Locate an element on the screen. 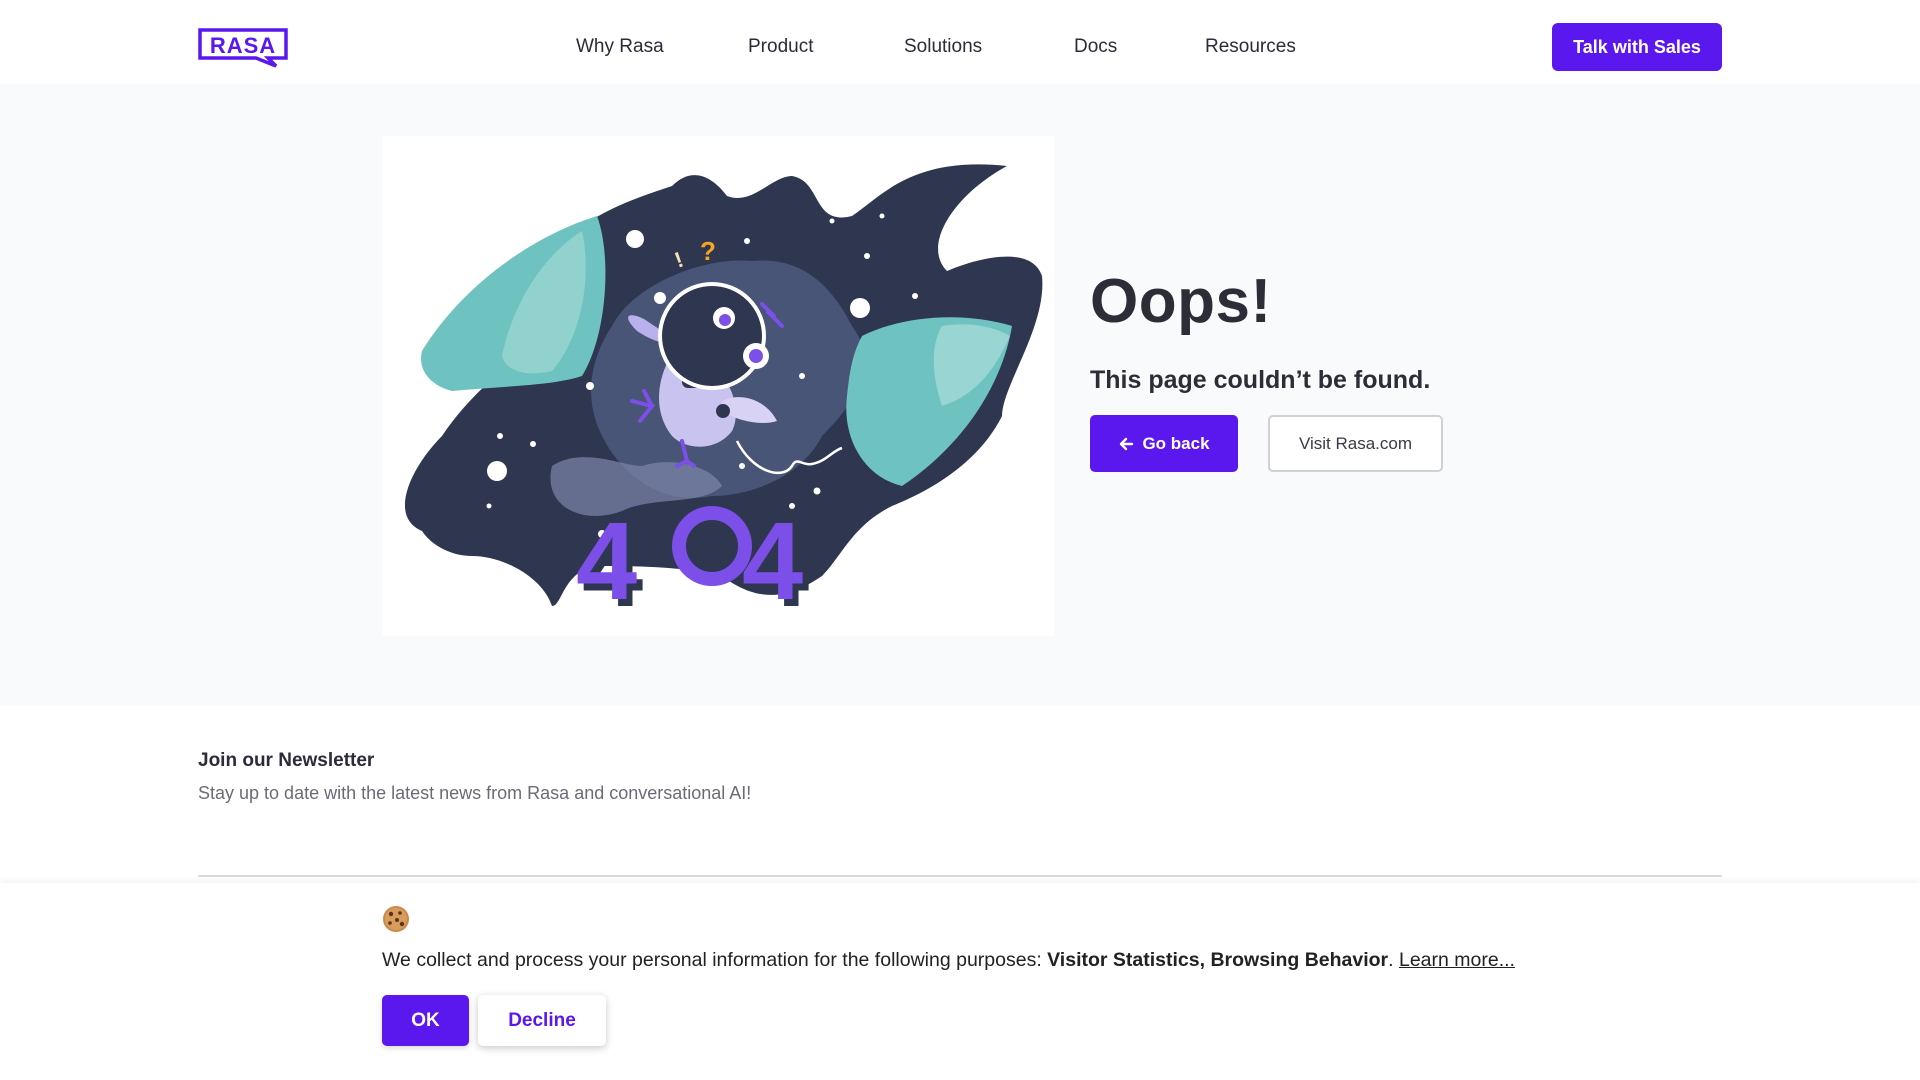 This screenshot has height=1080, width=1920. go-back-label: Go back is located at coordinates (1176, 443).